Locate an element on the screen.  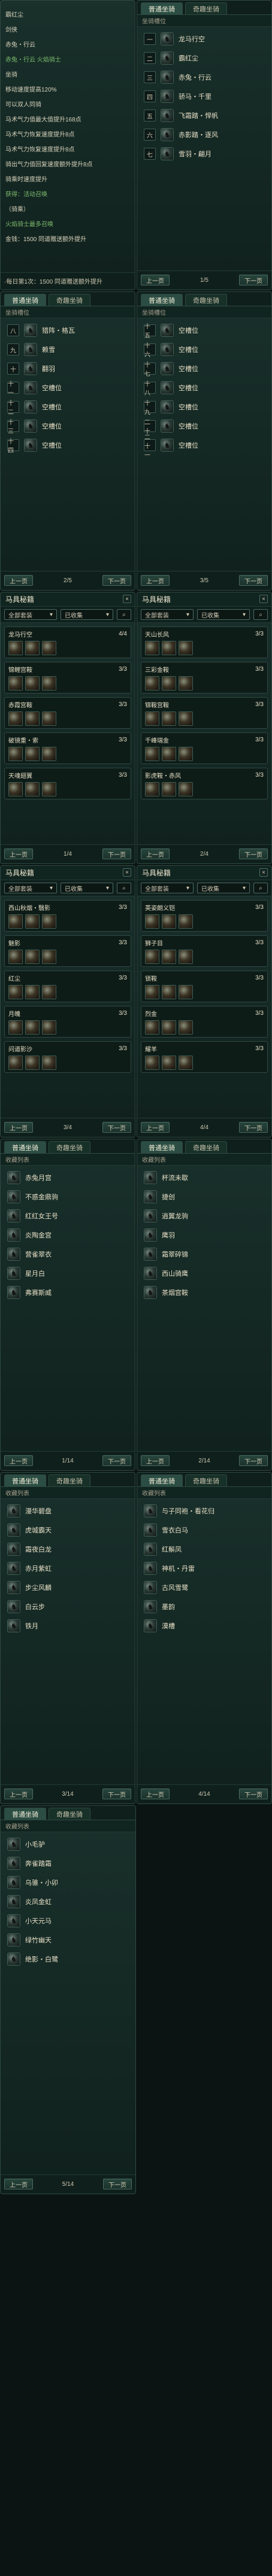
mount-slot-row: 十五 ♞ 空槽位 is located at coordinates (205, 330).